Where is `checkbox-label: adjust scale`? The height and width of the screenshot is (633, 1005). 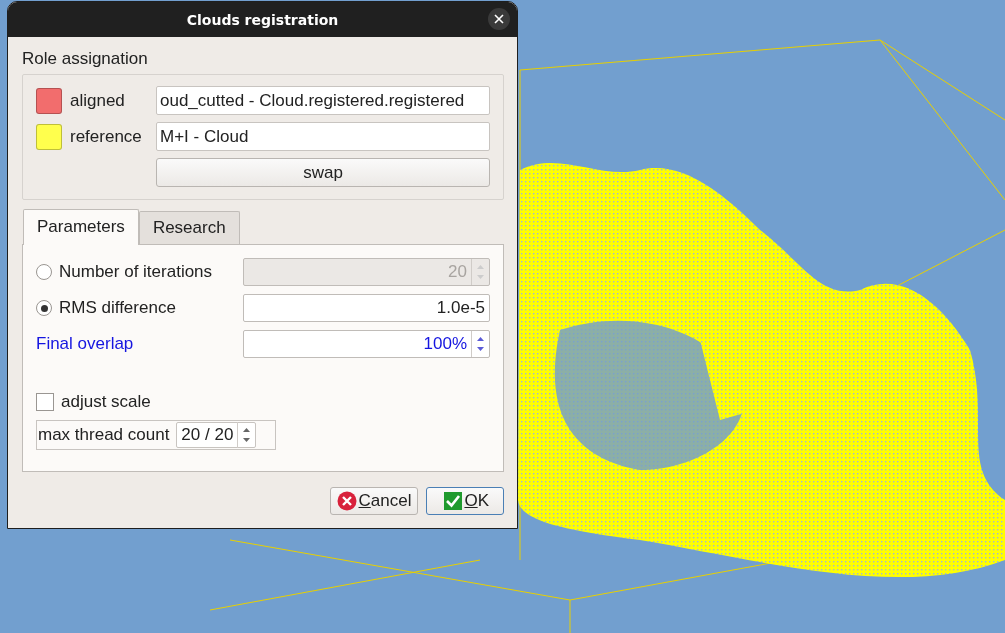
checkbox-label: adjust scale is located at coordinates (106, 402).